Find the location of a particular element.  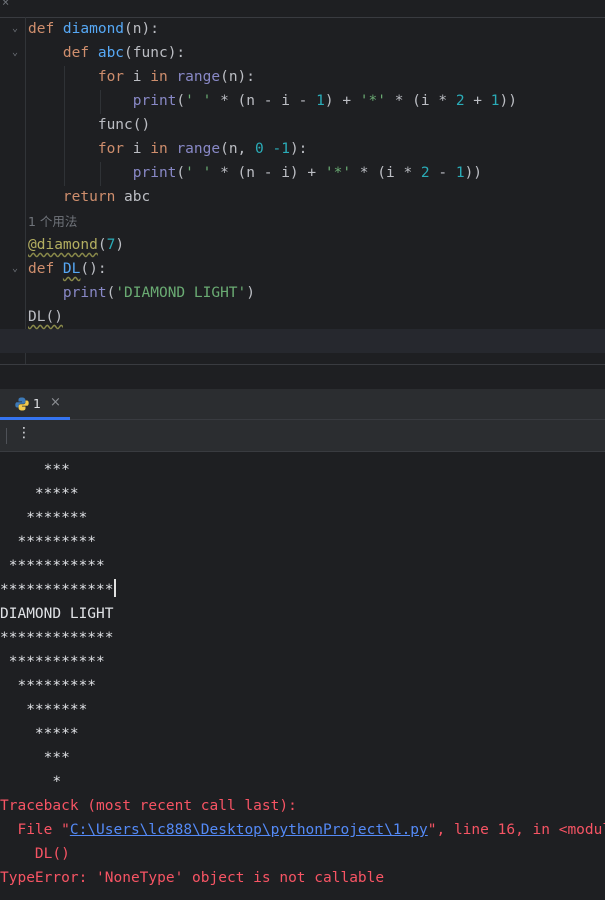

run-toolbar: ⋮ is located at coordinates (302, 436).